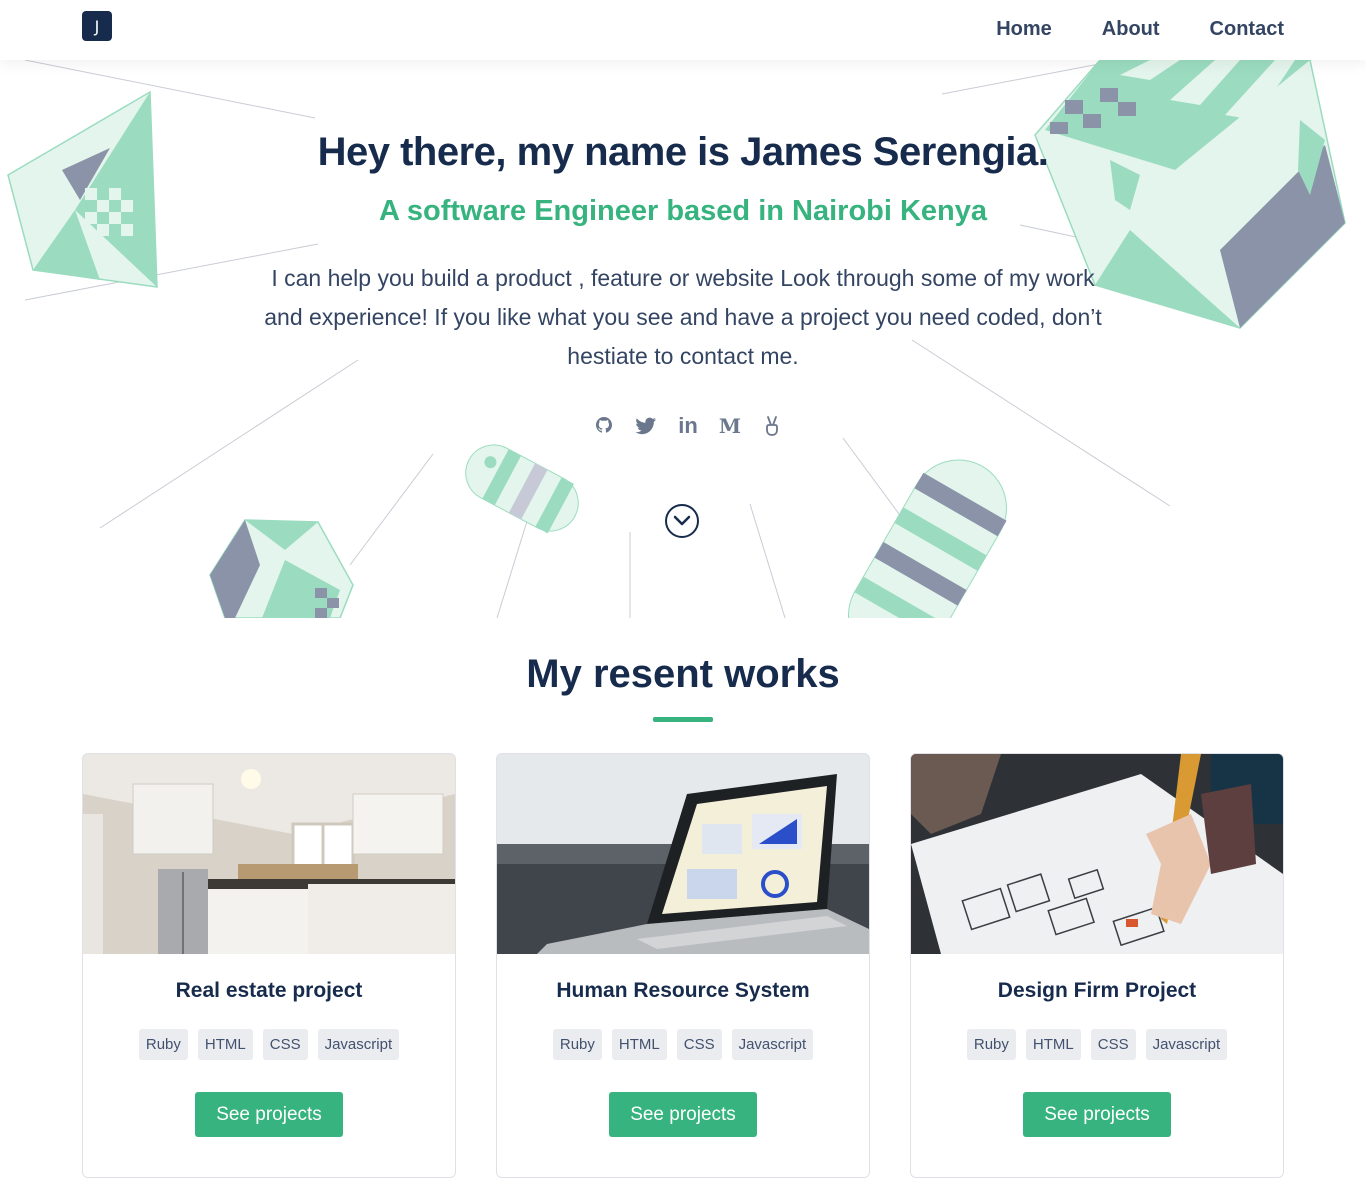  I want to click on card-title: Human Resource System, so click(683, 990).